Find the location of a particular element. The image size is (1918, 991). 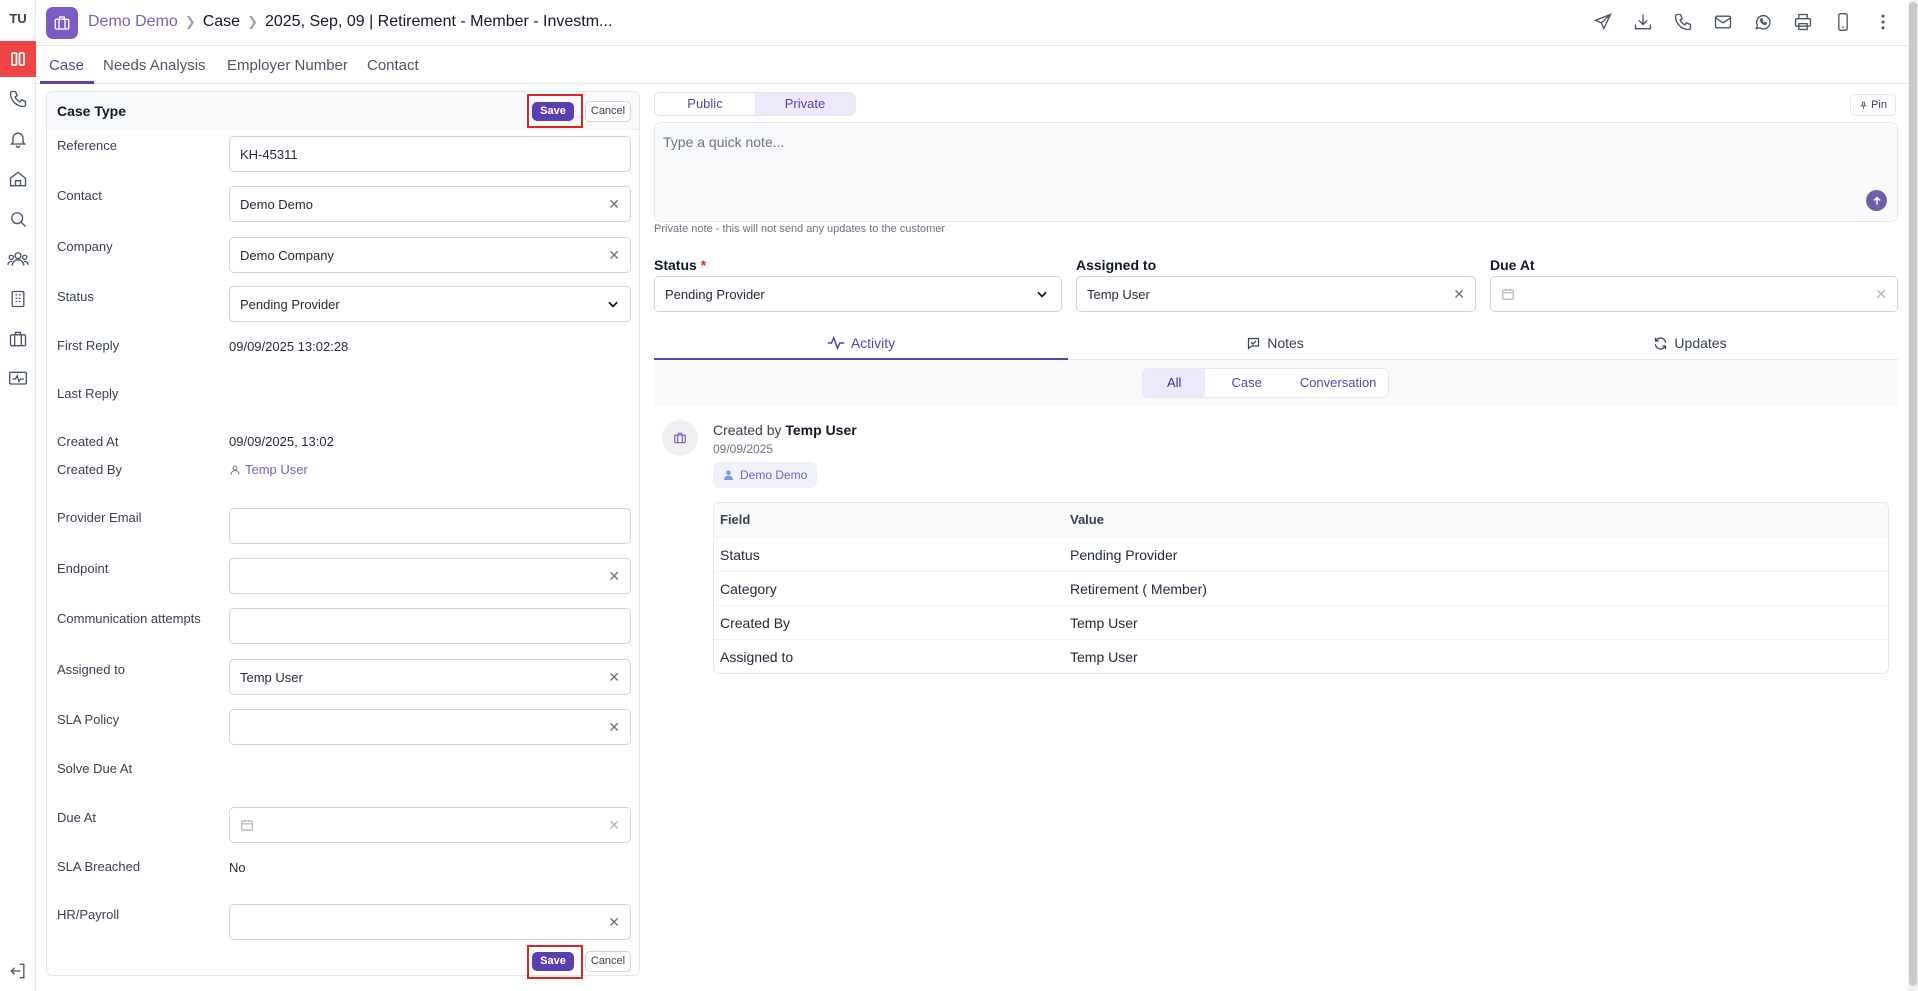

user-icon is located at coordinates (728, 475).